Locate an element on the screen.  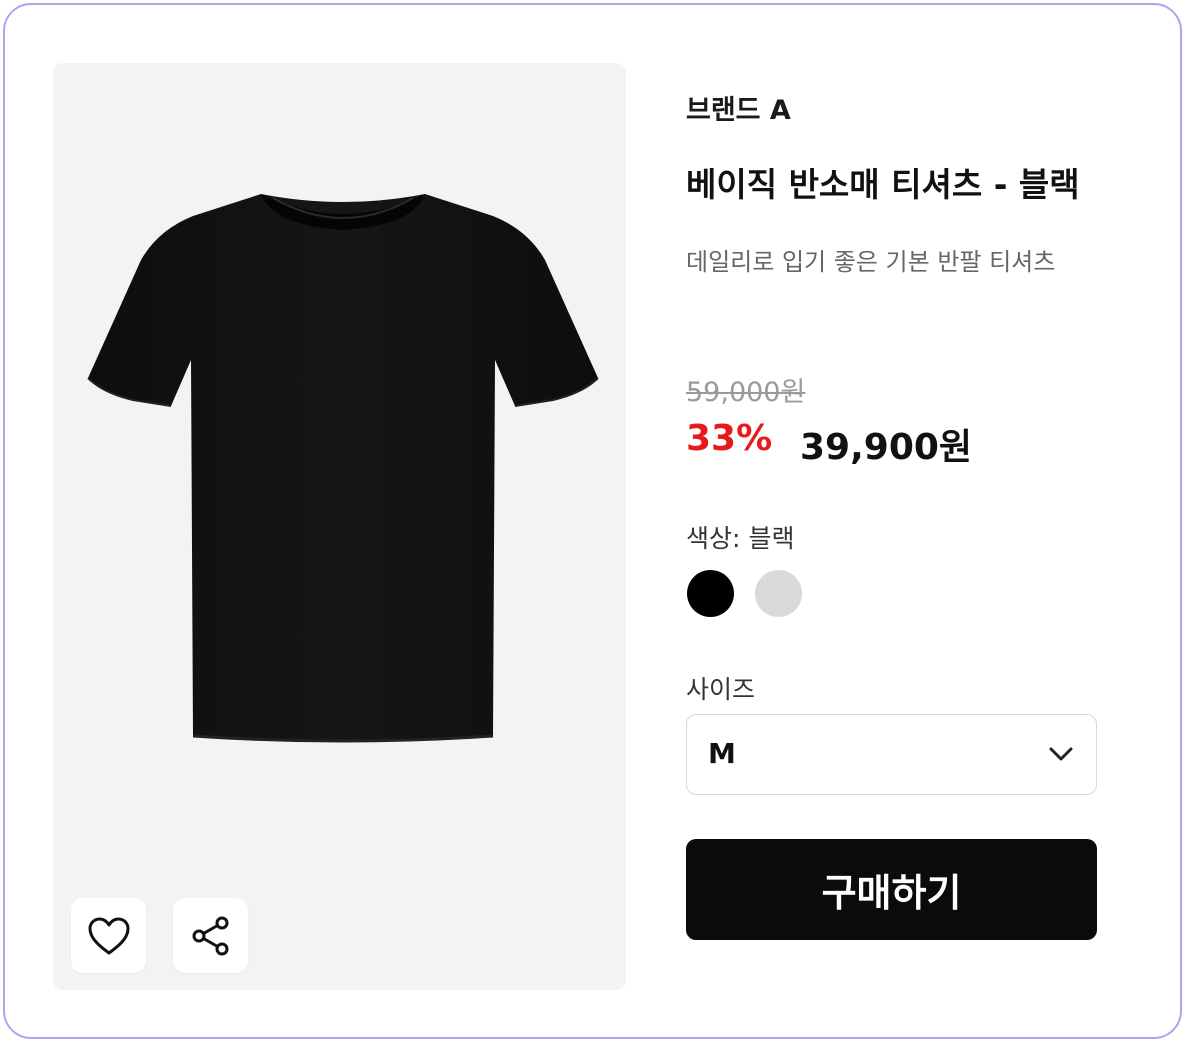
share-icon is located at coordinates (210, 935).